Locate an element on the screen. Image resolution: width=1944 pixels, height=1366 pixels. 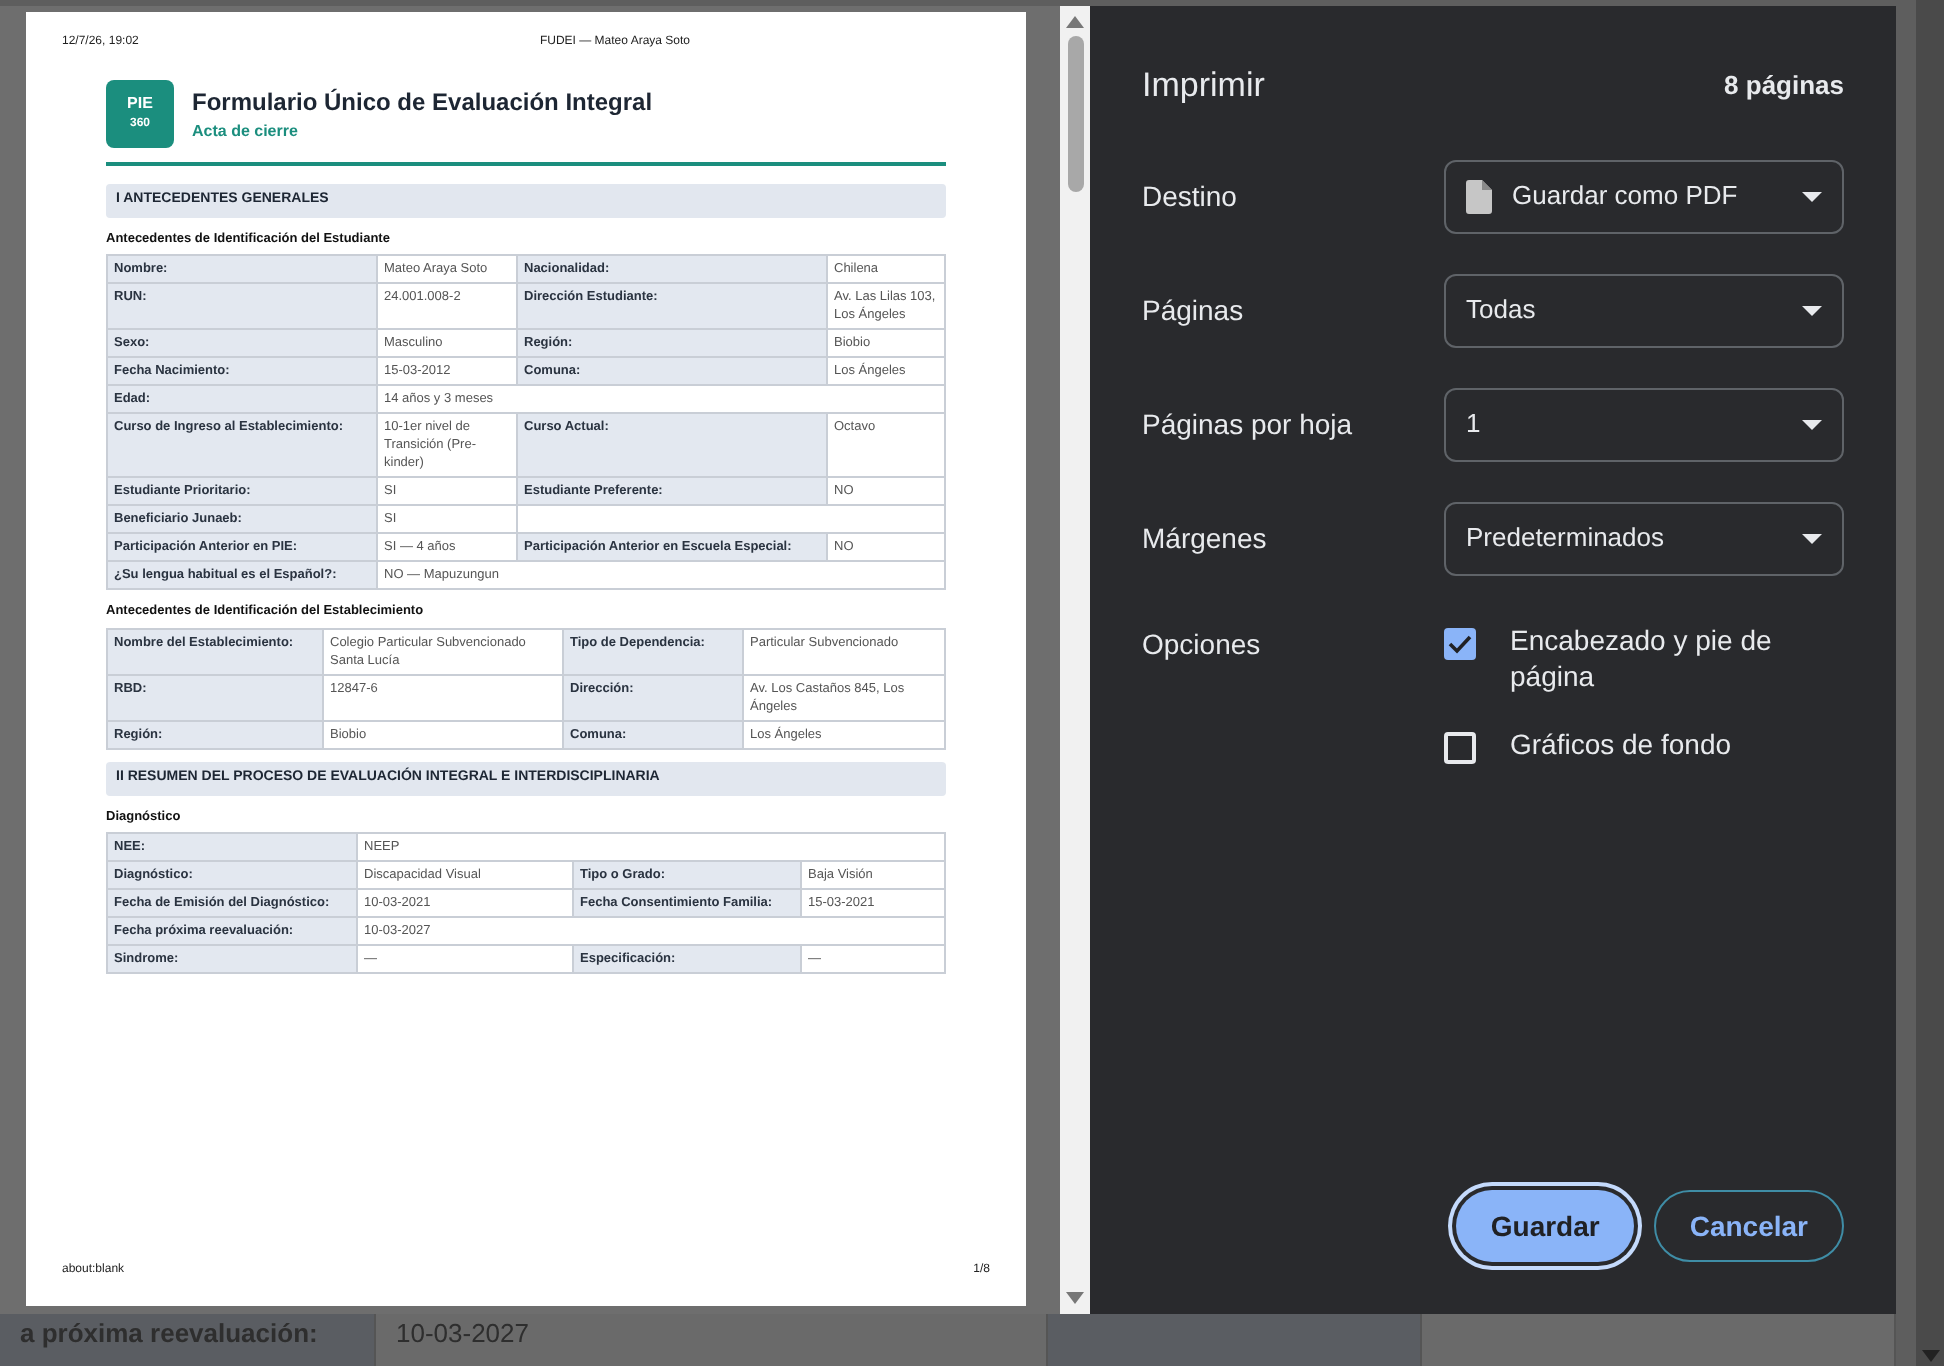
page-count: 8 páginas is located at coordinates (1784, 86).